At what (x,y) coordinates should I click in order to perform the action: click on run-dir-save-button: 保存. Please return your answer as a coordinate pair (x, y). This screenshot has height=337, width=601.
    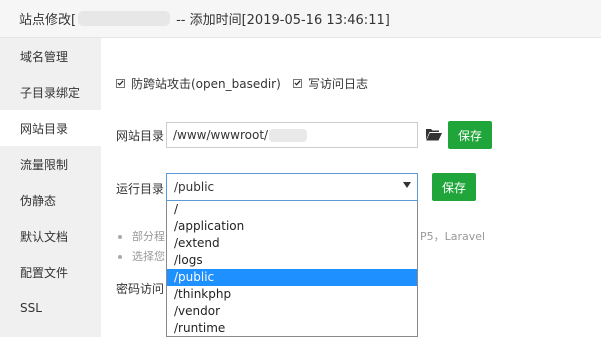
    Looking at the image, I should click on (454, 187).